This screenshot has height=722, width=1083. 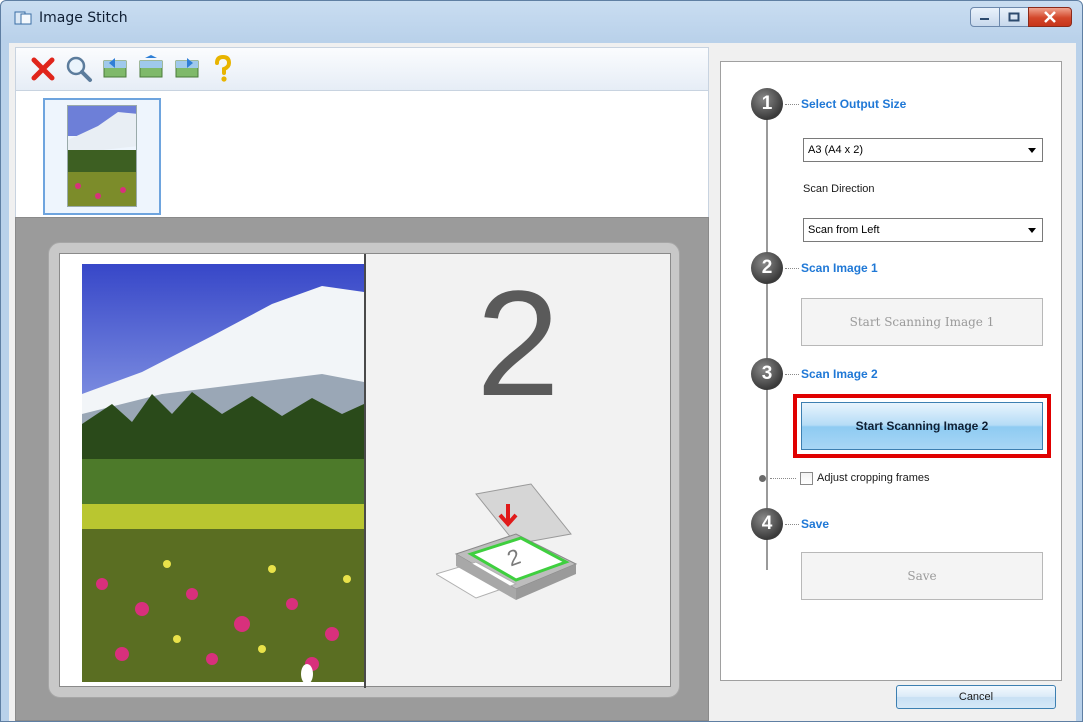 What do you see at coordinates (792, 374) in the screenshot?
I see `step-3-connector` at bounding box center [792, 374].